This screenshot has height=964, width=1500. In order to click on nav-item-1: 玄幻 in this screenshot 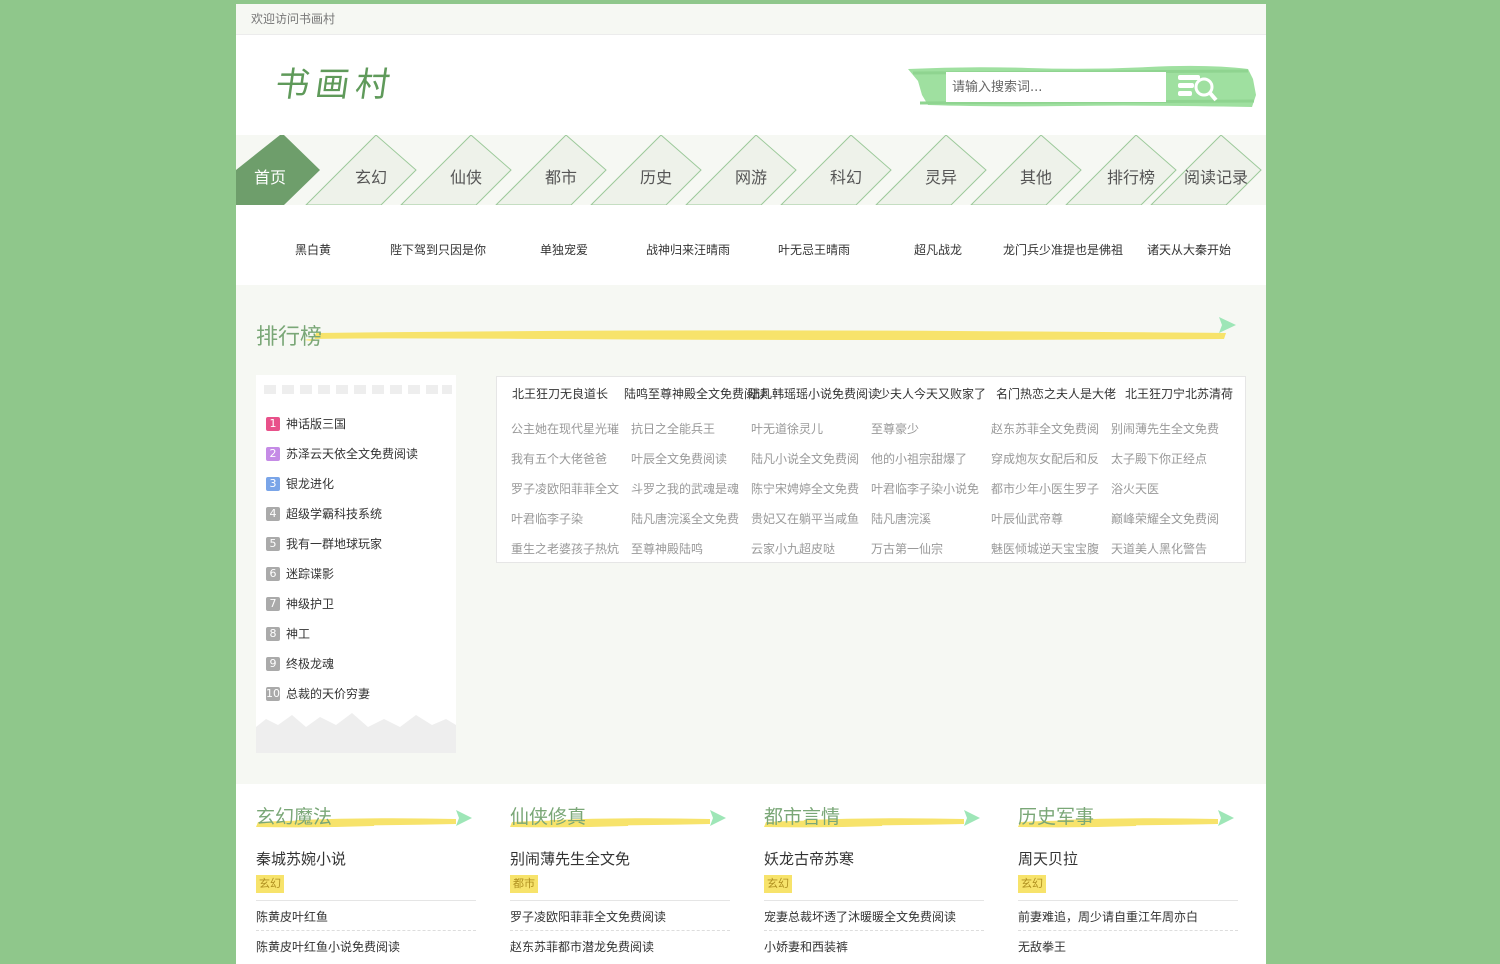, I will do `click(371, 170)`.